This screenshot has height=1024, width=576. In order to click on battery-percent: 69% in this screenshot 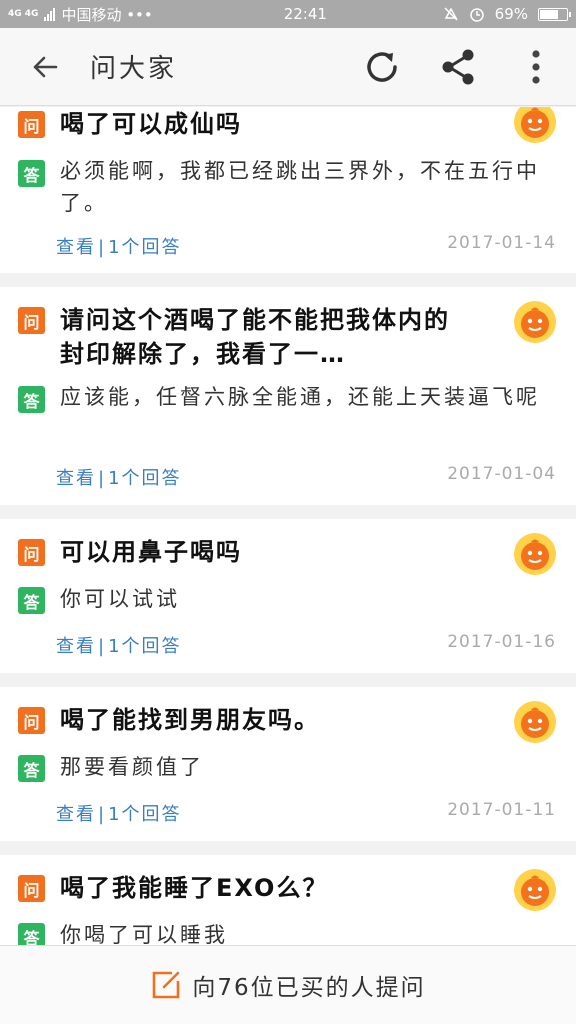, I will do `click(511, 14)`.